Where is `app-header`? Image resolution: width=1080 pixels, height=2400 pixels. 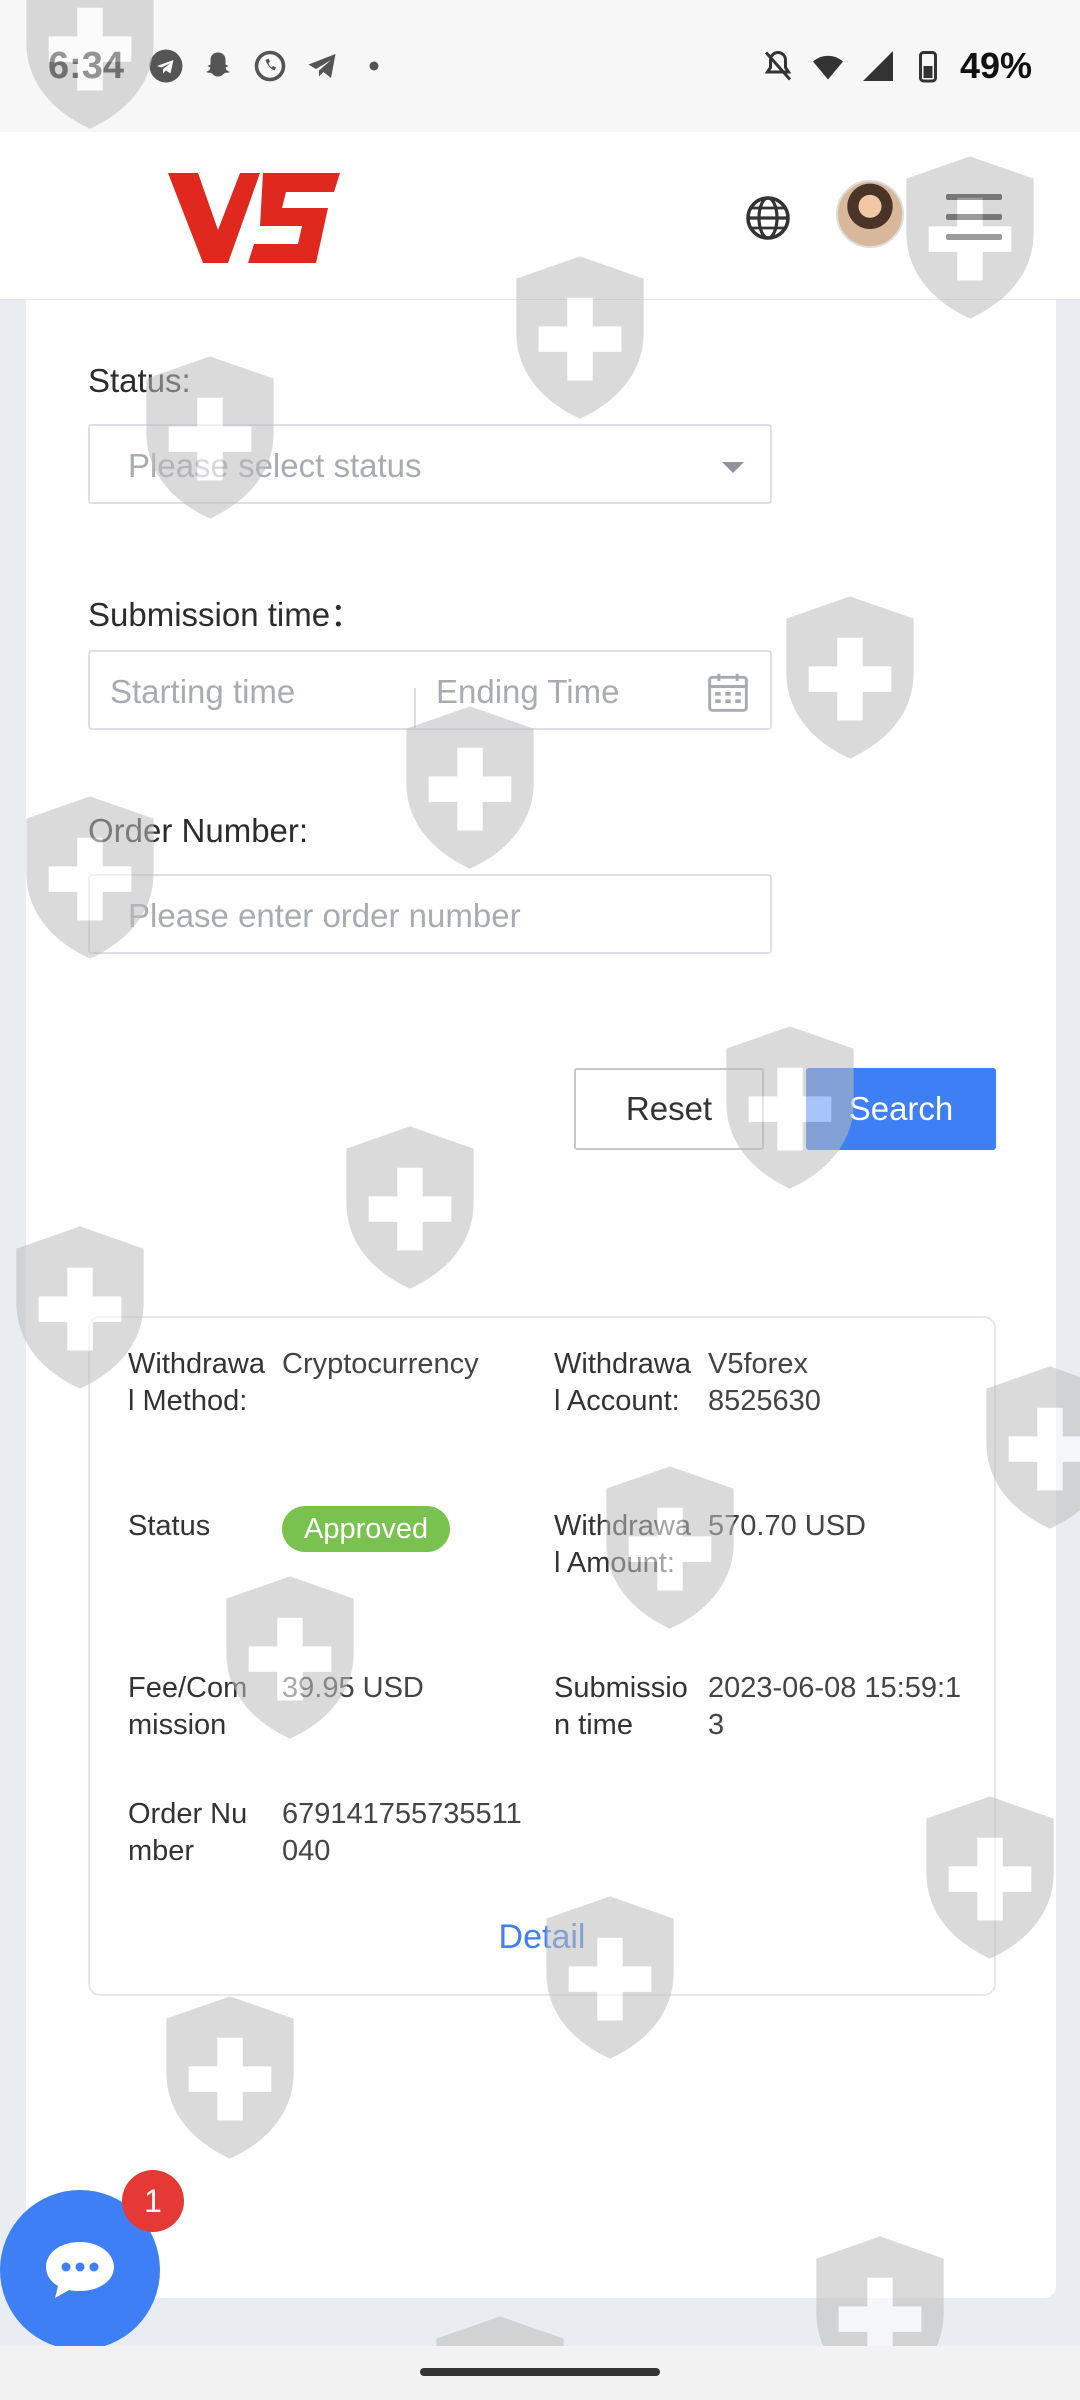
app-header is located at coordinates (540, 216).